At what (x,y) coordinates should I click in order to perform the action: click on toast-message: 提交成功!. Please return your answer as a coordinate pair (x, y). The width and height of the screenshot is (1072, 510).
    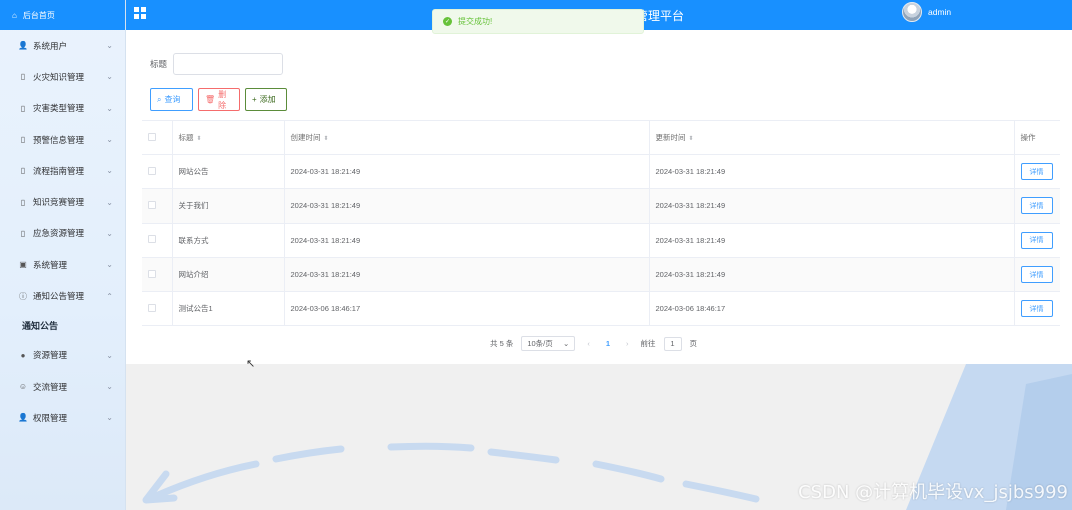
    Looking at the image, I should click on (475, 21).